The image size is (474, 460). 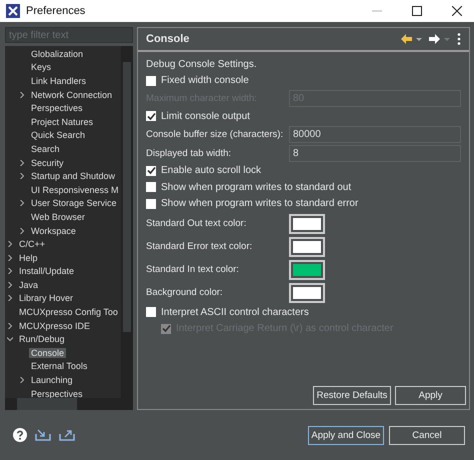 What do you see at coordinates (256, 187) in the screenshot?
I see `checkbox-label: Show when program writes to standard out` at bounding box center [256, 187].